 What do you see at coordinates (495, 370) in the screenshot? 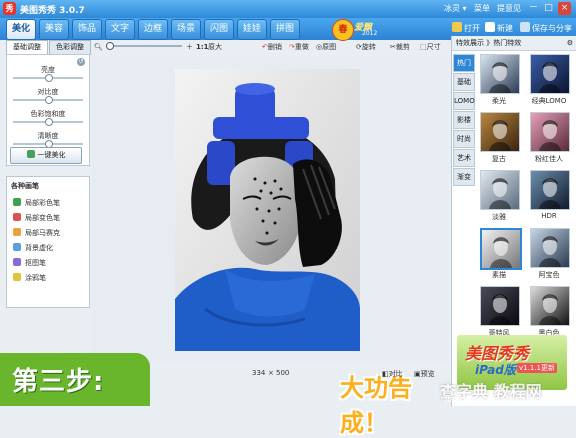
I see `ipad-ad-subtitle: iPad版` at bounding box center [495, 370].